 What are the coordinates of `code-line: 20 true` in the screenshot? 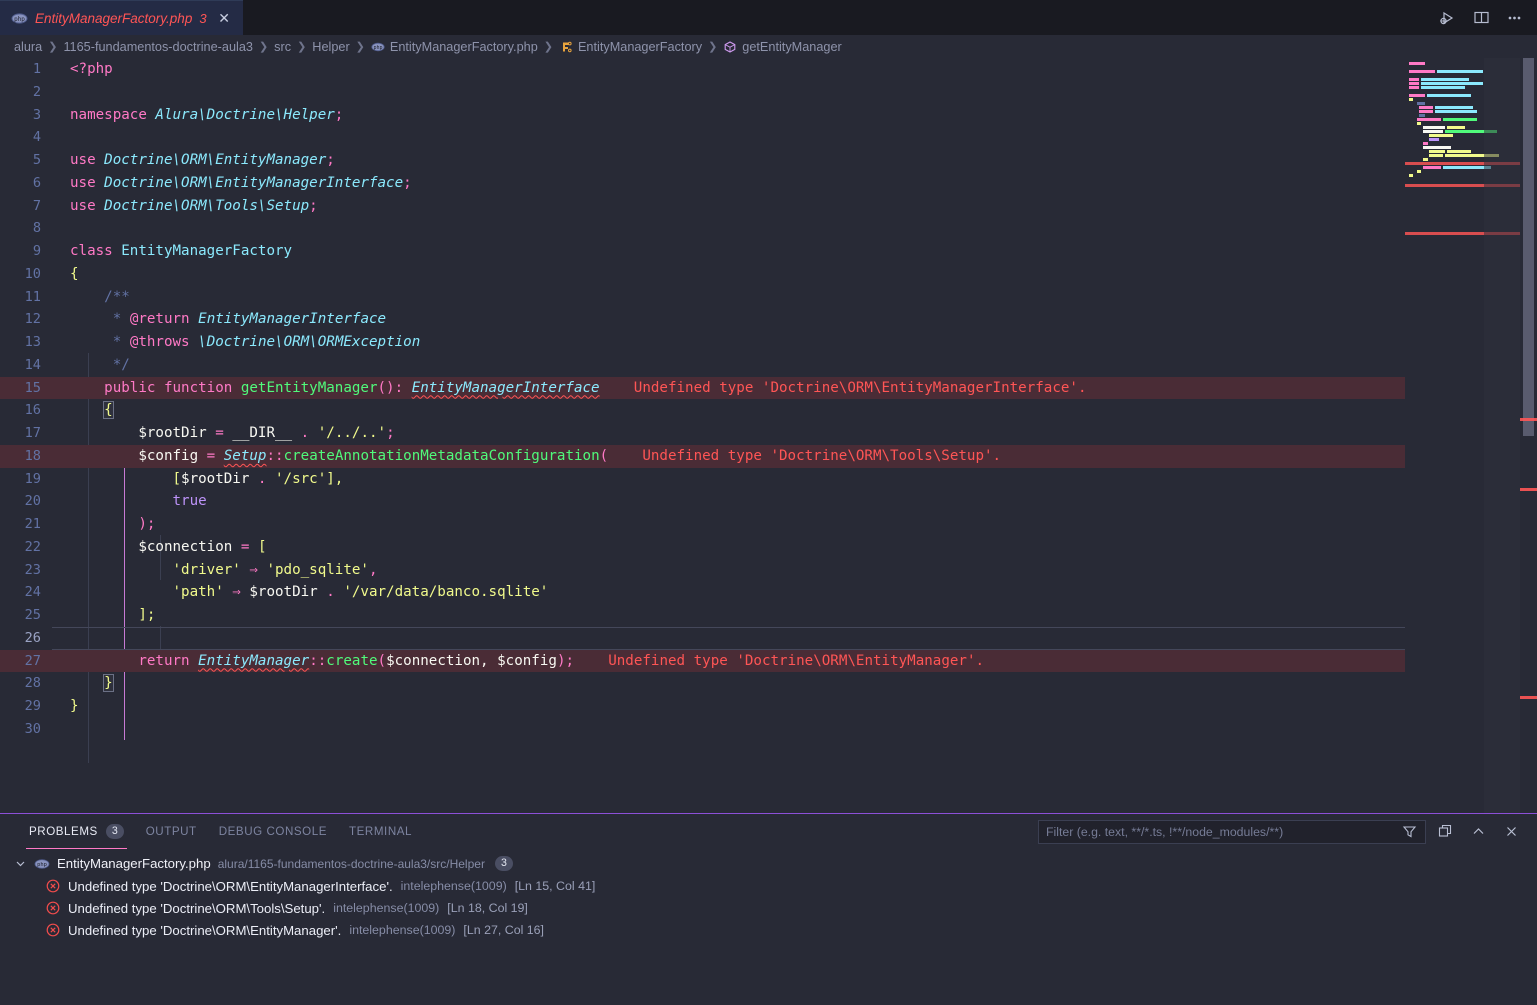 It's located at (702, 501).